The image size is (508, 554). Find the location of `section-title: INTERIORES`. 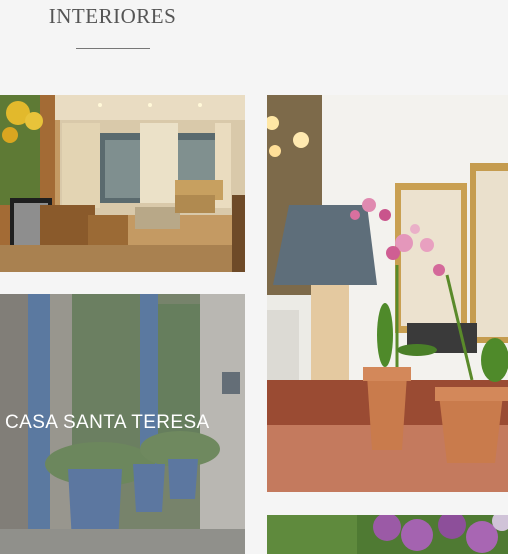

section-title: INTERIORES is located at coordinates (112, 16).